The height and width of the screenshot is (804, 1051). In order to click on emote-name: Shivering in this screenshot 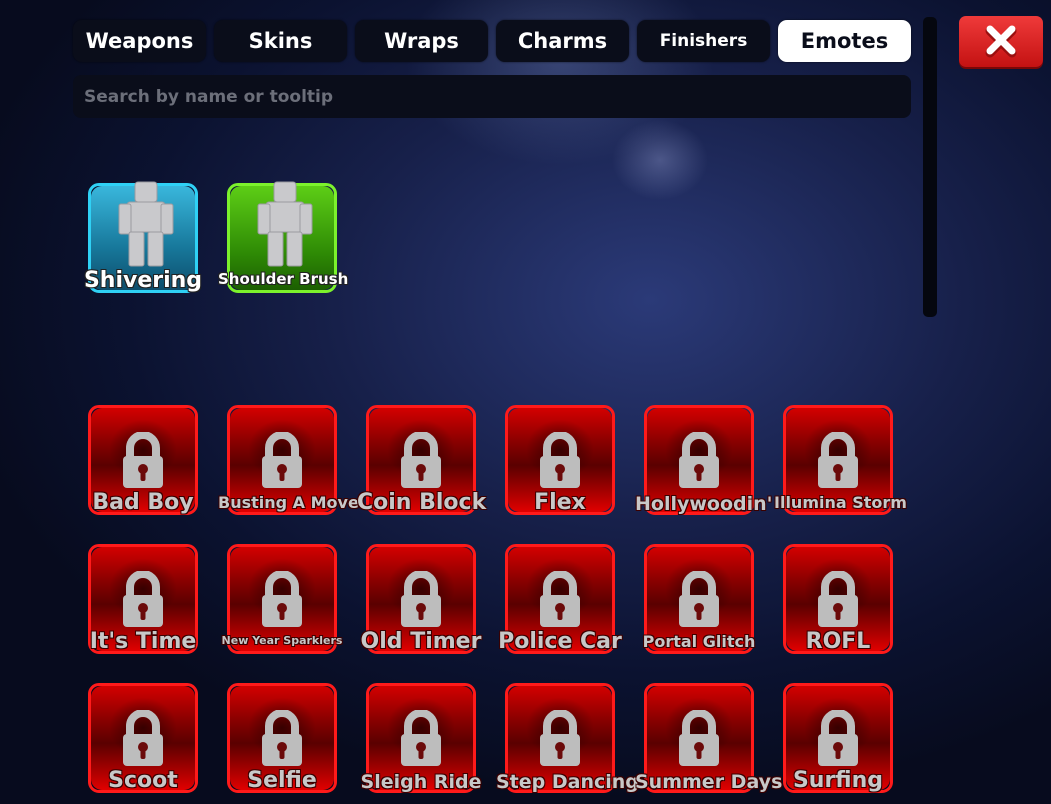, I will do `click(143, 280)`.